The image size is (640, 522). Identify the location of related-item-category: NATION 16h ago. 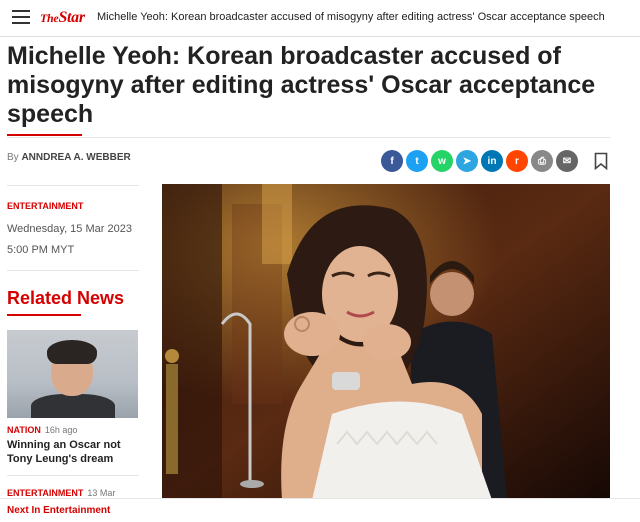
(42, 430).